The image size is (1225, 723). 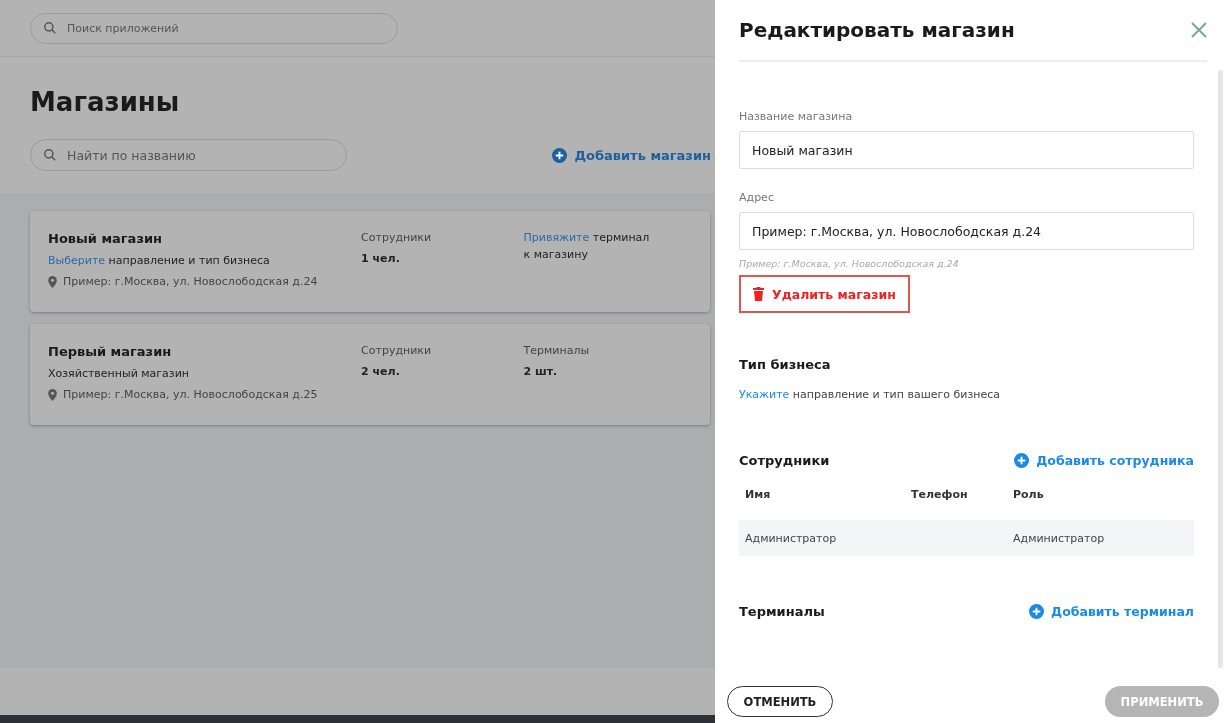 What do you see at coordinates (541, 371) in the screenshot?
I see `stat-value: 2 шт.` at bounding box center [541, 371].